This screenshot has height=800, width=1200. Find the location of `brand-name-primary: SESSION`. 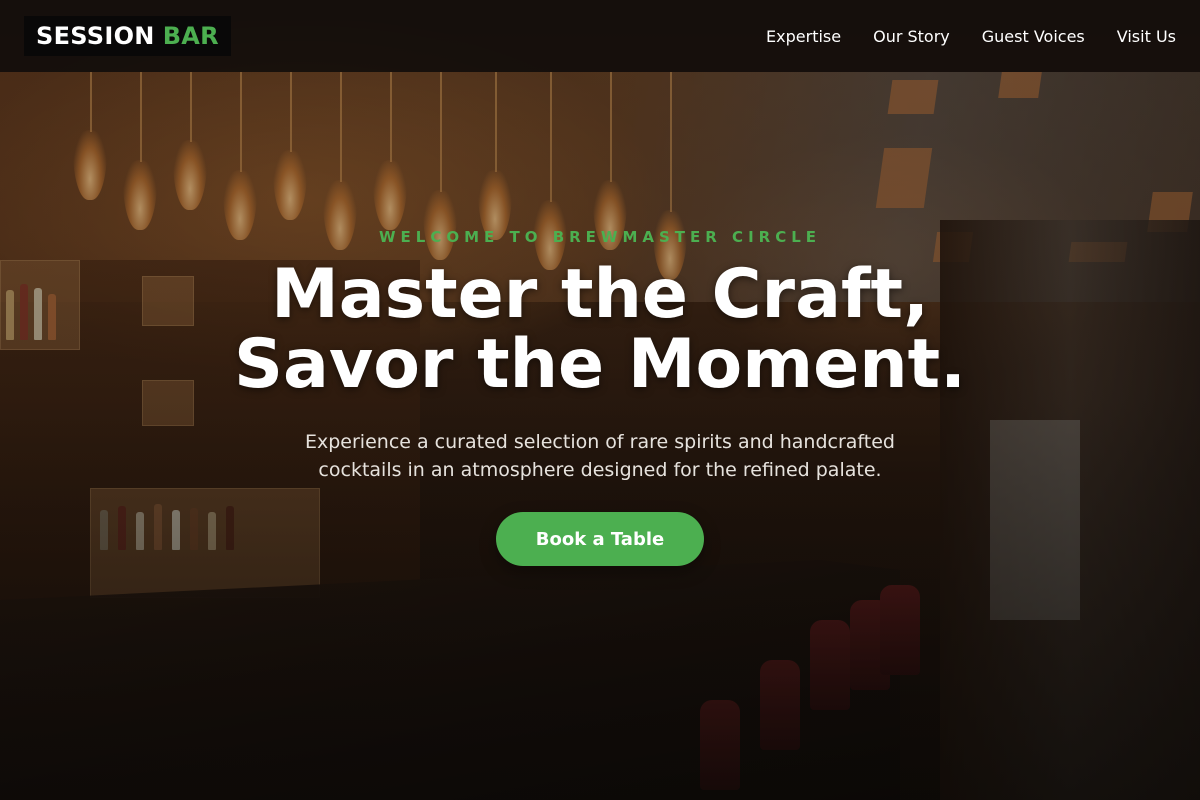

brand-name-primary: SESSION is located at coordinates (95, 36).